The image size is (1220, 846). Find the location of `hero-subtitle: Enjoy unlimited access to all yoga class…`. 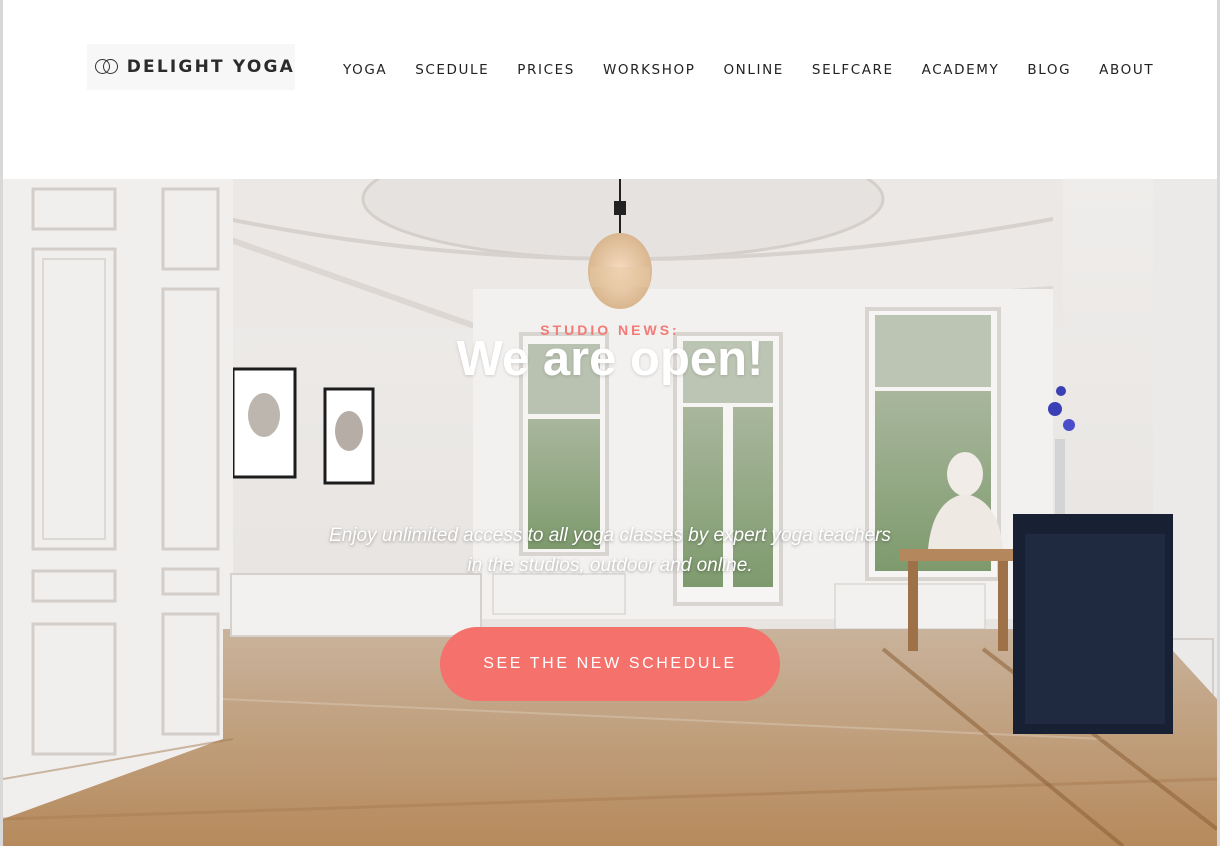

hero-subtitle: Enjoy unlimited access to all yoga class… is located at coordinates (610, 551).